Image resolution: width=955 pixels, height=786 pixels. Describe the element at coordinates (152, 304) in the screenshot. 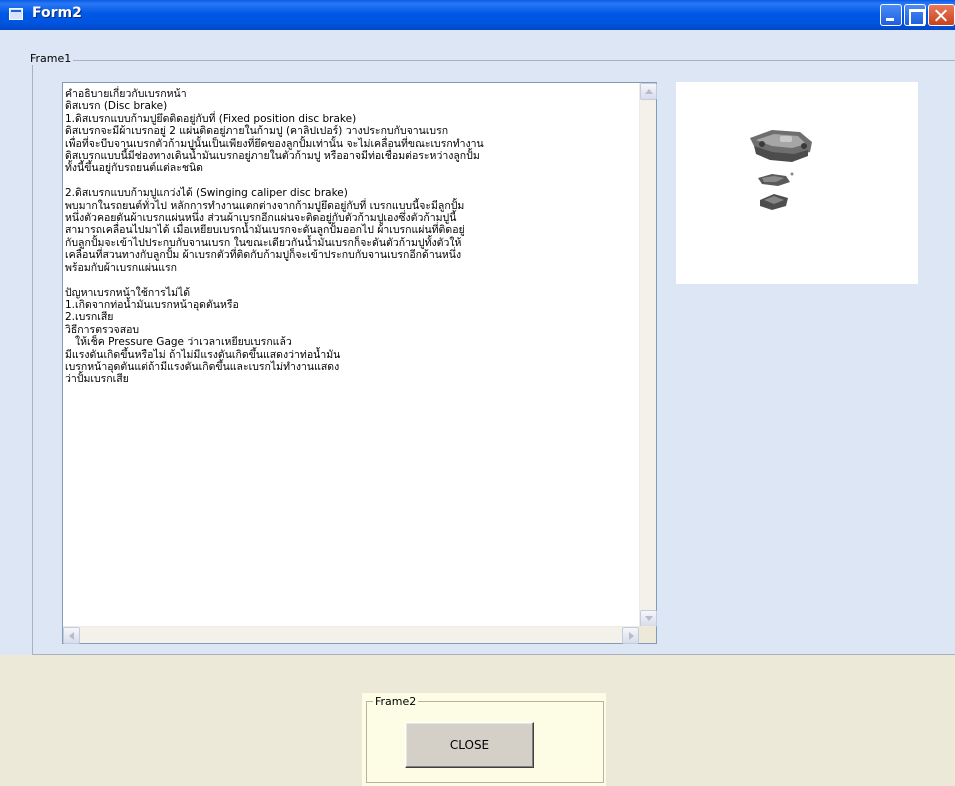

I see `text-line: 1.เกิดจากท่อน้ำมันเบรกหน้าอุดตันหรือ` at that location.